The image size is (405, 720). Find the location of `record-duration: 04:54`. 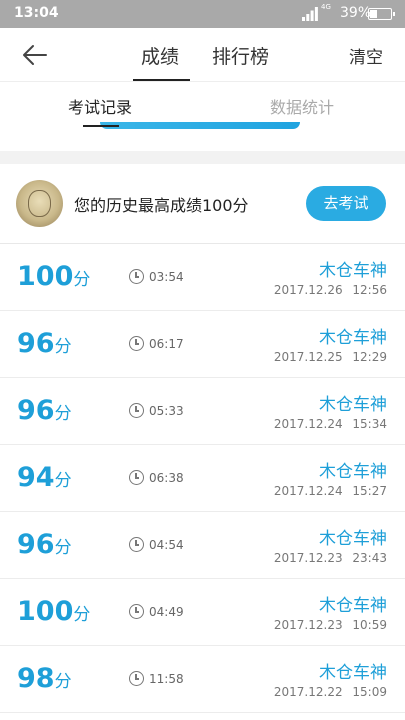

record-duration: 04:54 is located at coordinates (166, 545).